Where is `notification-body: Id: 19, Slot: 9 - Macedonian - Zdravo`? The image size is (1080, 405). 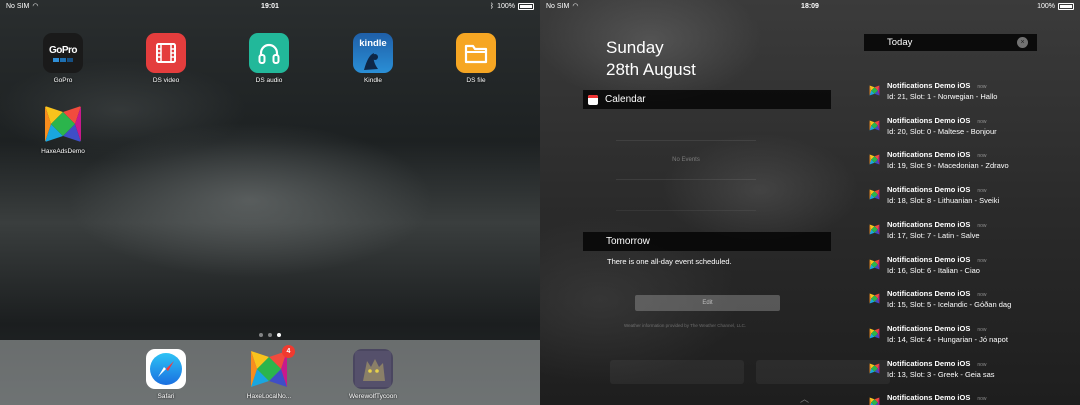 notification-body: Id: 19, Slot: 9 - Macedonian - Zdravo is located at coordinates (948, 166).